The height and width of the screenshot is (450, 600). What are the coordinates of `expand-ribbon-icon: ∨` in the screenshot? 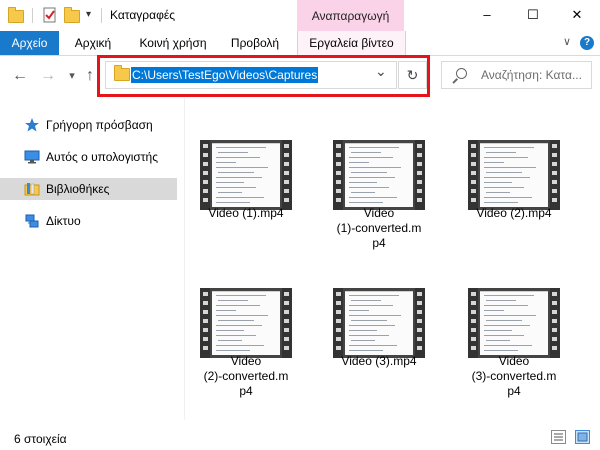 It's located at (567, 41).